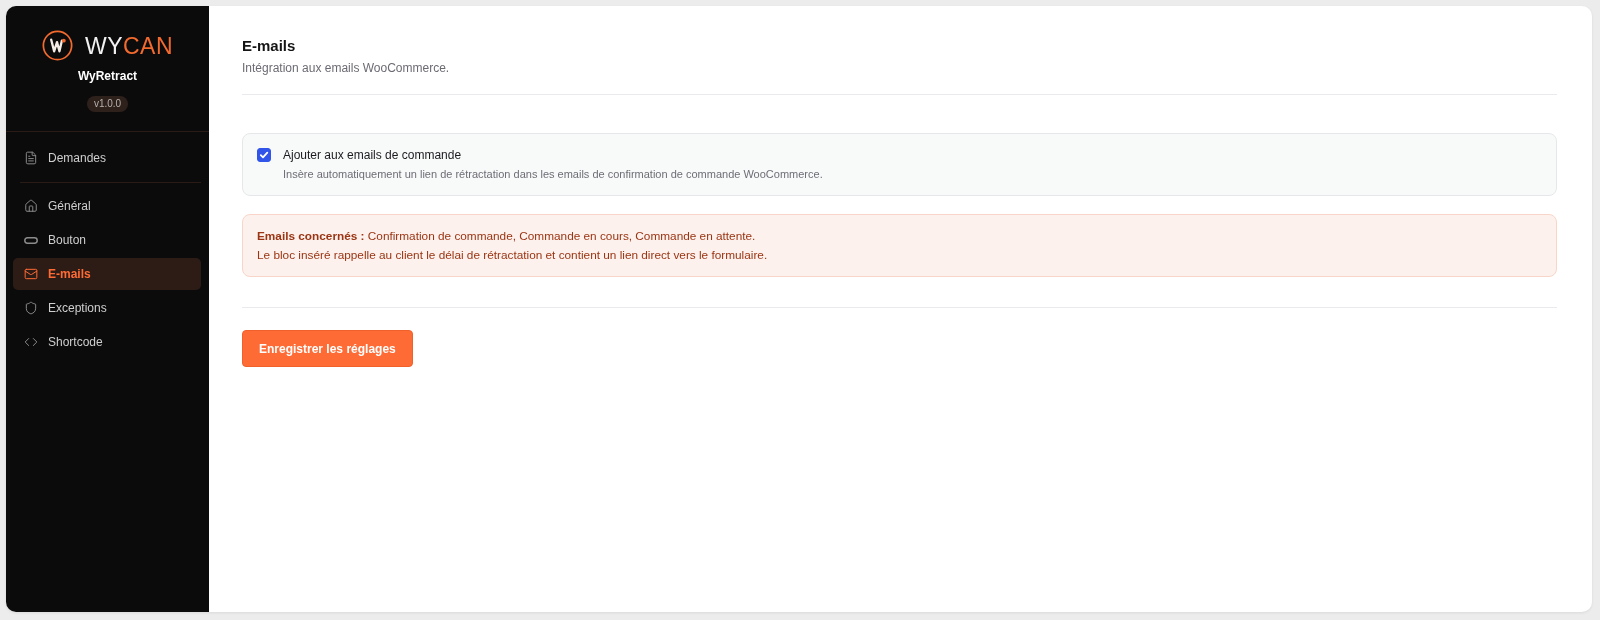 The image size is (1600, 620). What do you see at coordinates (31, 206) in the screenshot?
I see `home-icon` at bounding box center [31, 206].